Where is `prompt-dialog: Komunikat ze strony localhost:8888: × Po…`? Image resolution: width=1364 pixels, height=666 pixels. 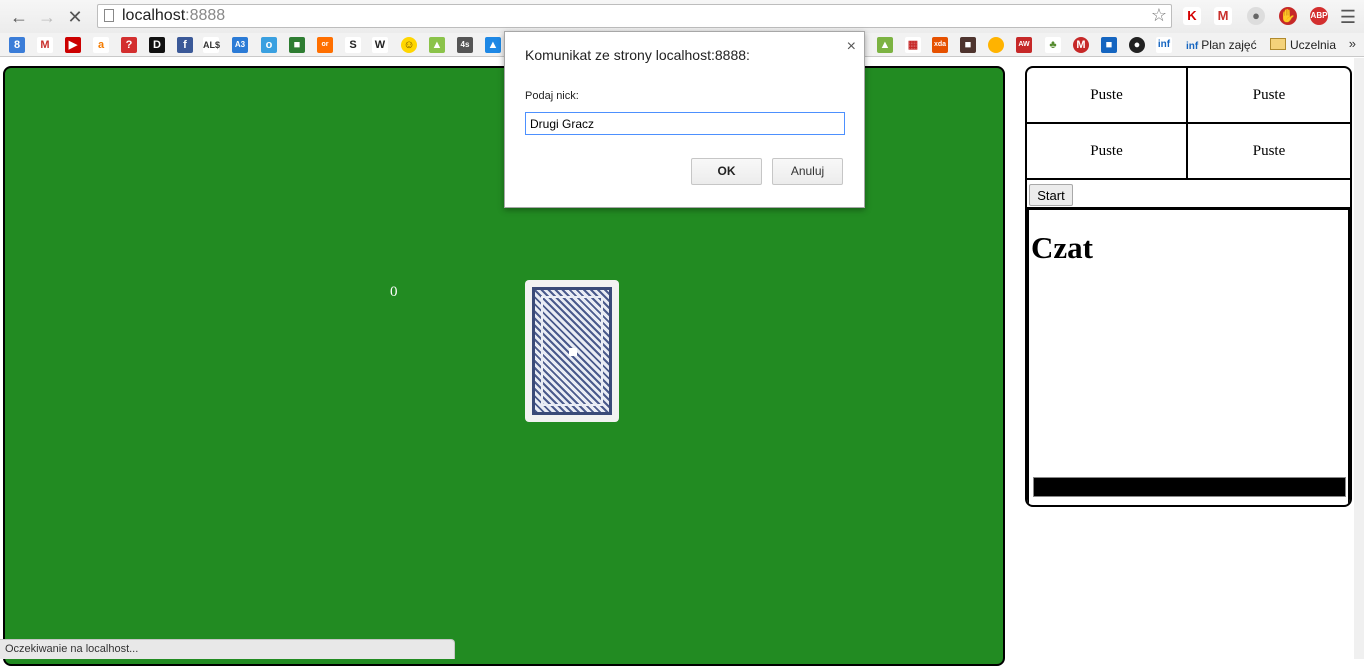 prompt-dialog: Komunikat ze strony localhost:8888: × Po… is located at coordinates (684, 119).